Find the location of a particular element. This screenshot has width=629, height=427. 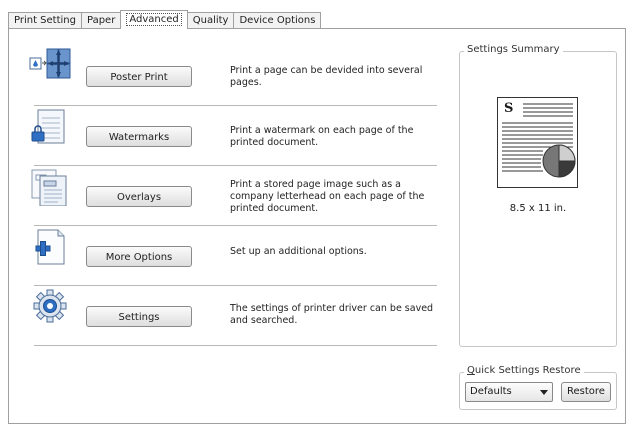

tab-quality: Quality is located at coordinates (210, 20).